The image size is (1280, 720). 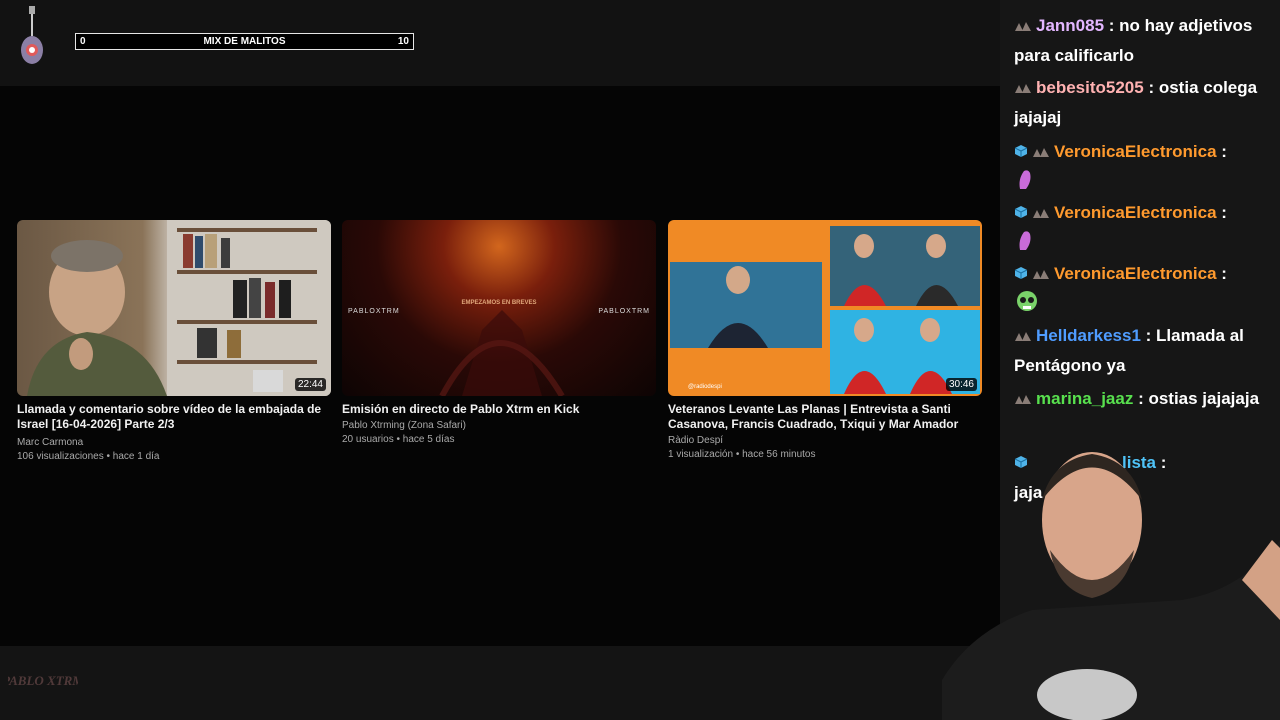 I want to click on video-duration: 30:46, so click(x=961, y=384).